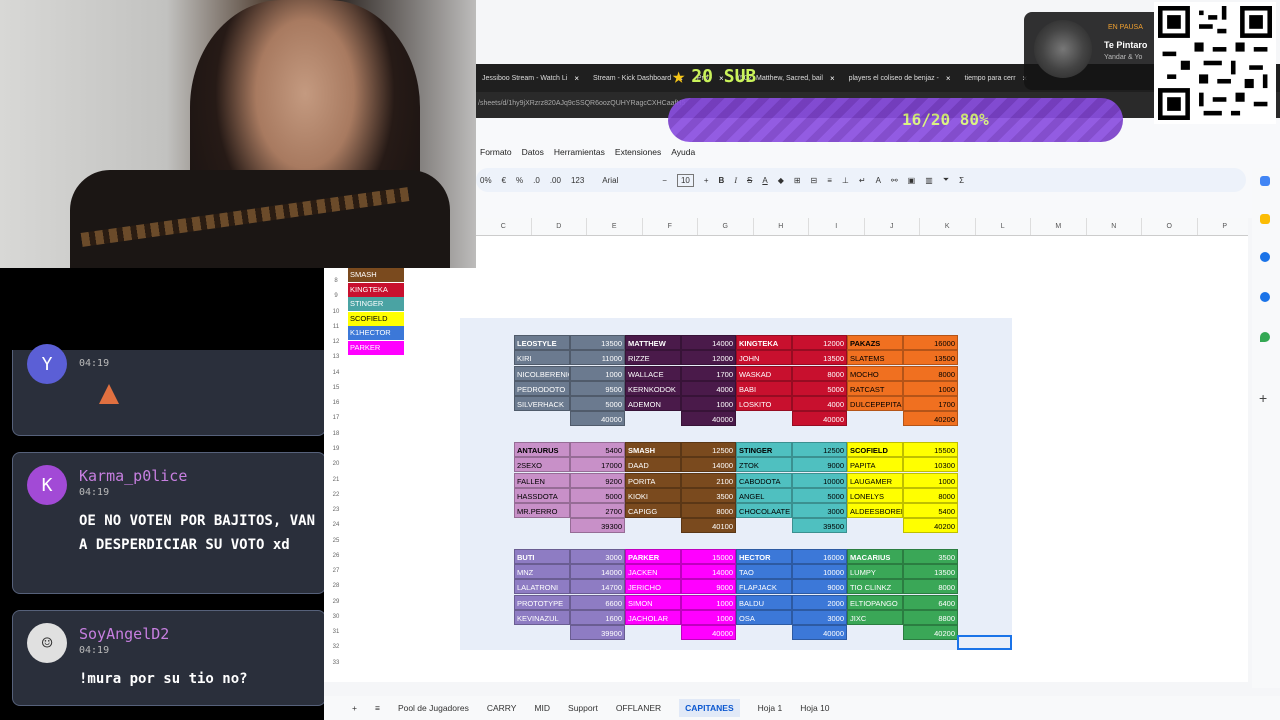 The width and height of the screenshot is (1280, 720). I want to click on team-player-value: 3500, so click(708, 495).